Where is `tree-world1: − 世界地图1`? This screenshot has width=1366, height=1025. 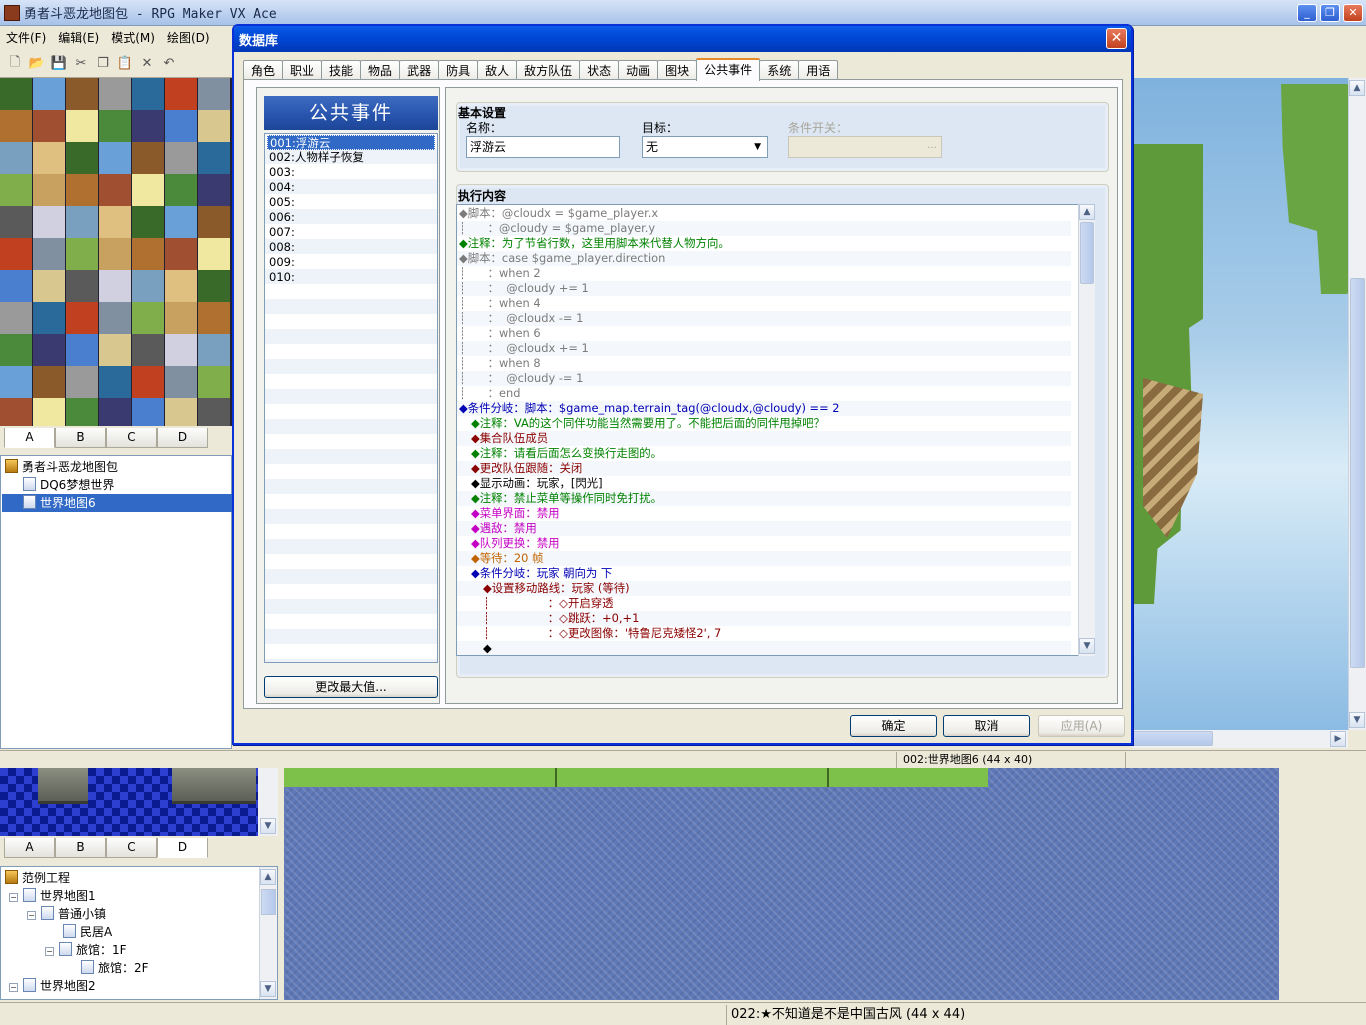
tree-world1: − 世界地图1 is located at coordinates (52, 896).